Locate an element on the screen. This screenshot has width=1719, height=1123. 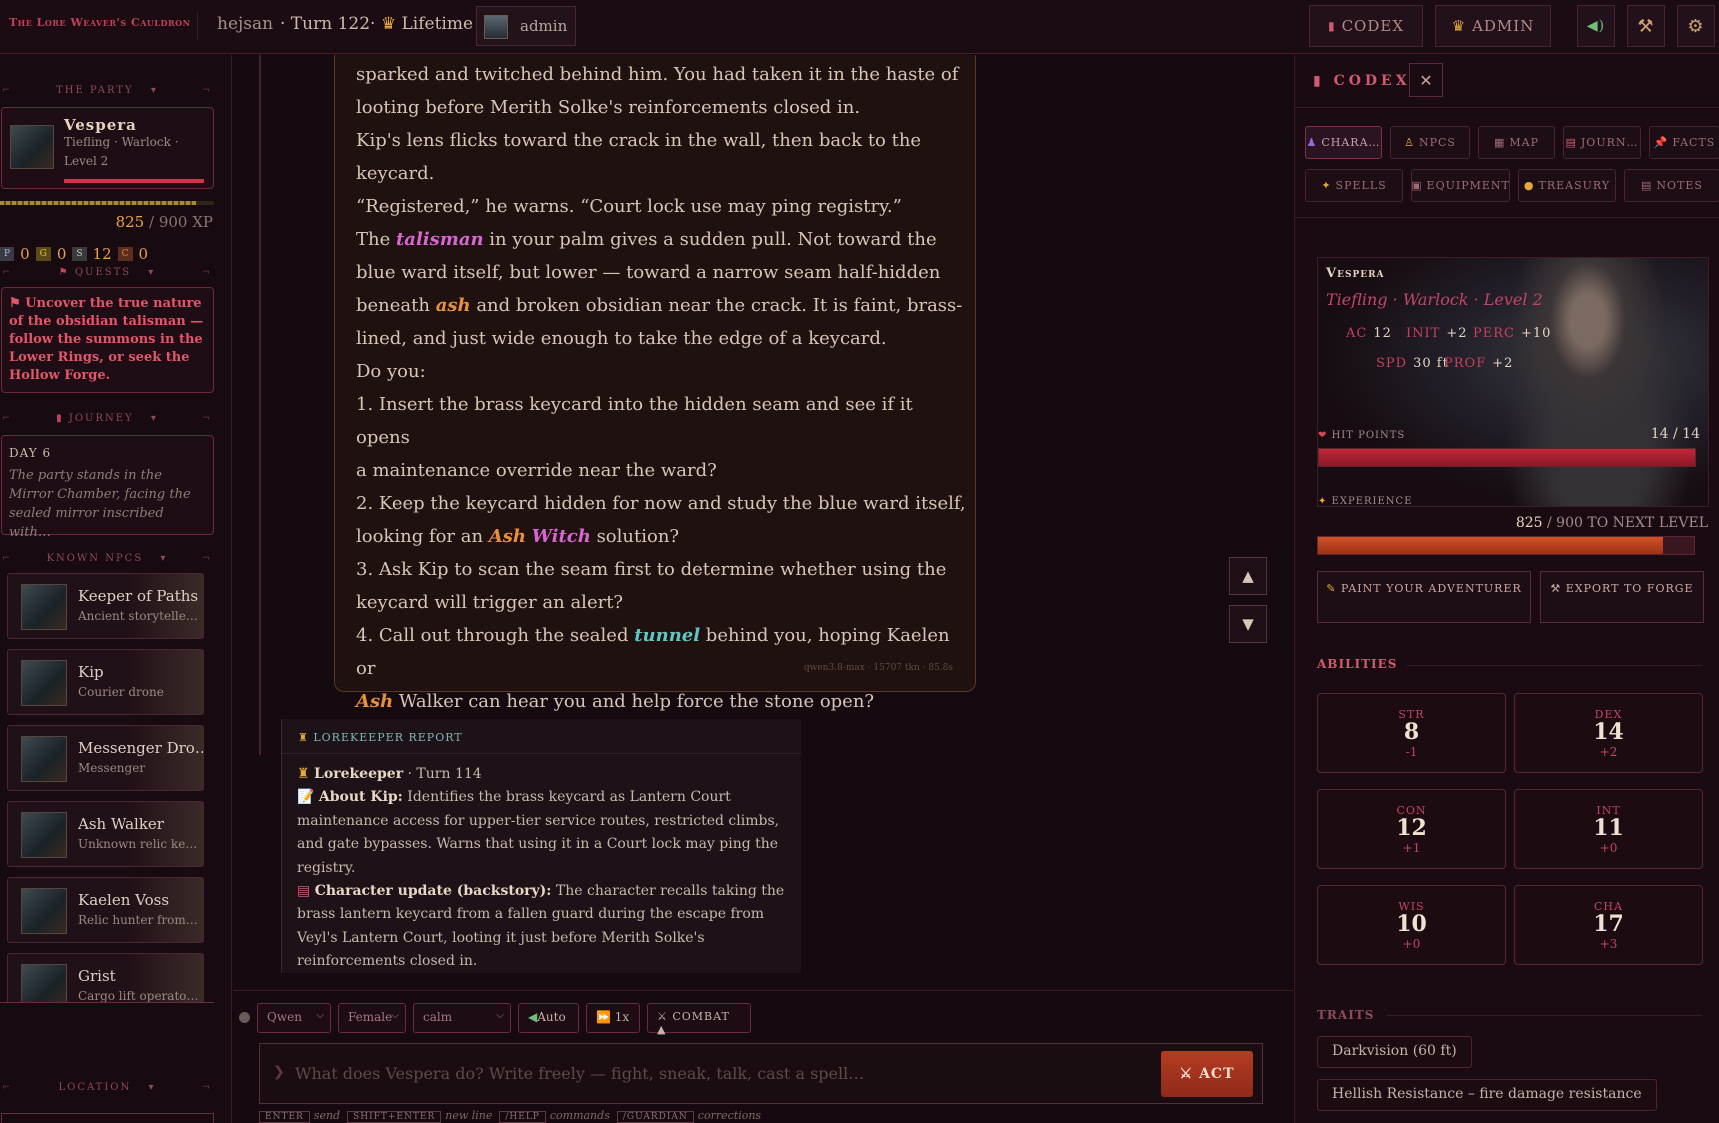
turn-counter: · Turn 122· ♛ Lifetime is located at coordinates (376, 24).